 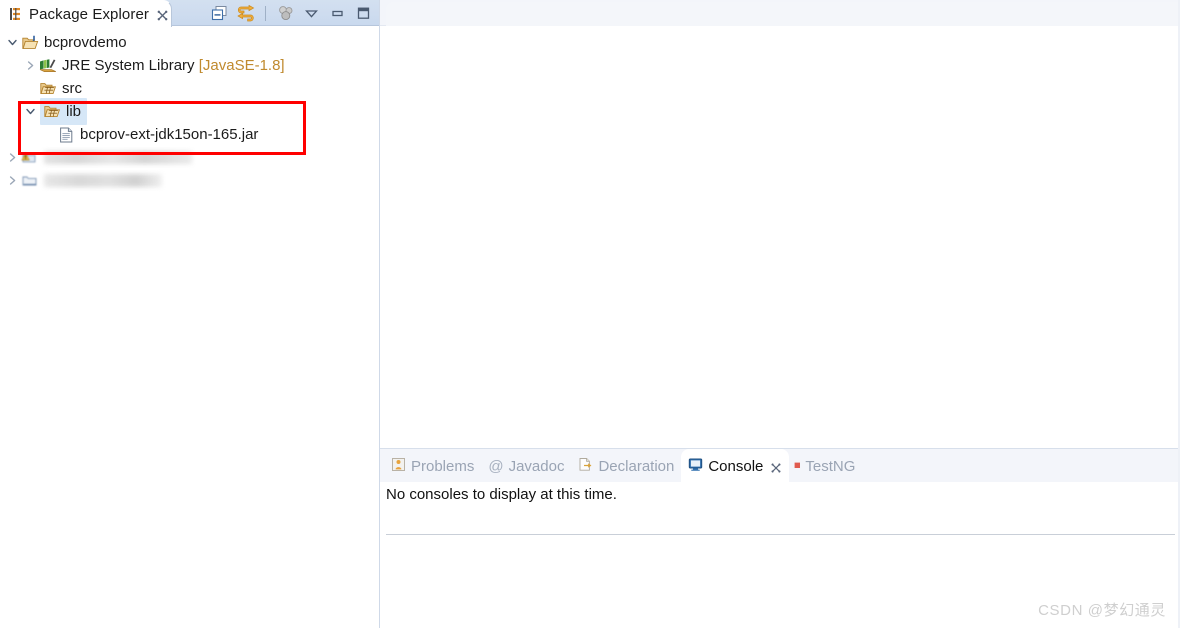 What do you see at coordinates (536, 466) in the screenshot?
I see `tab-label: Javadoc` at bounding box center [536, 466].